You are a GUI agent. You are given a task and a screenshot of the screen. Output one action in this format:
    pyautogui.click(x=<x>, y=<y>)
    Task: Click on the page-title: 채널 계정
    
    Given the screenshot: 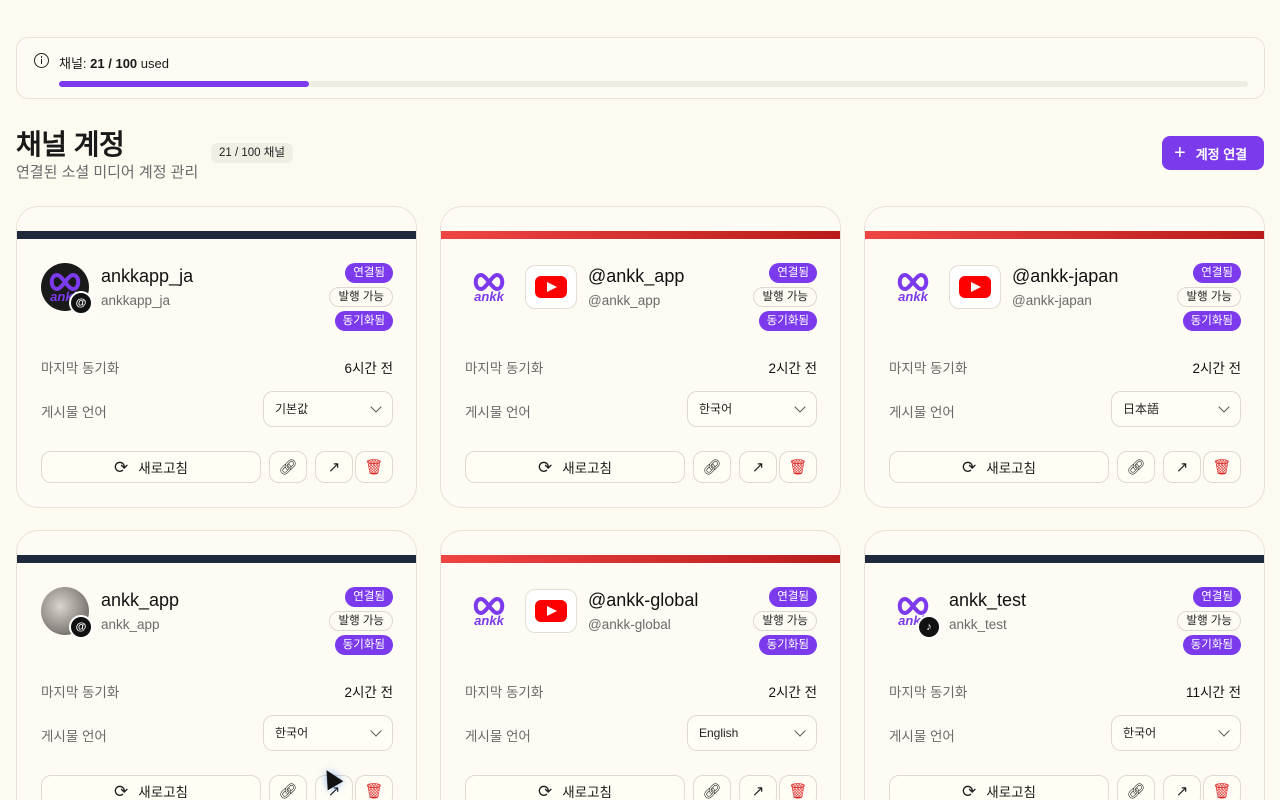 What is the action you would take?
    pyautogui.click(x=70, y=144)
    